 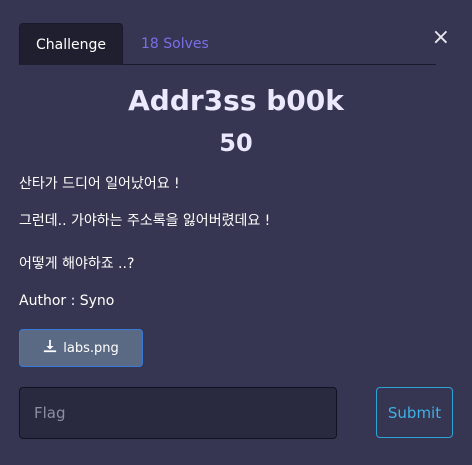 What do you see at coordinates (71, 44) in the screenshot?
I see `tab-challenge: Challenge` at bounding box center [71, 44].